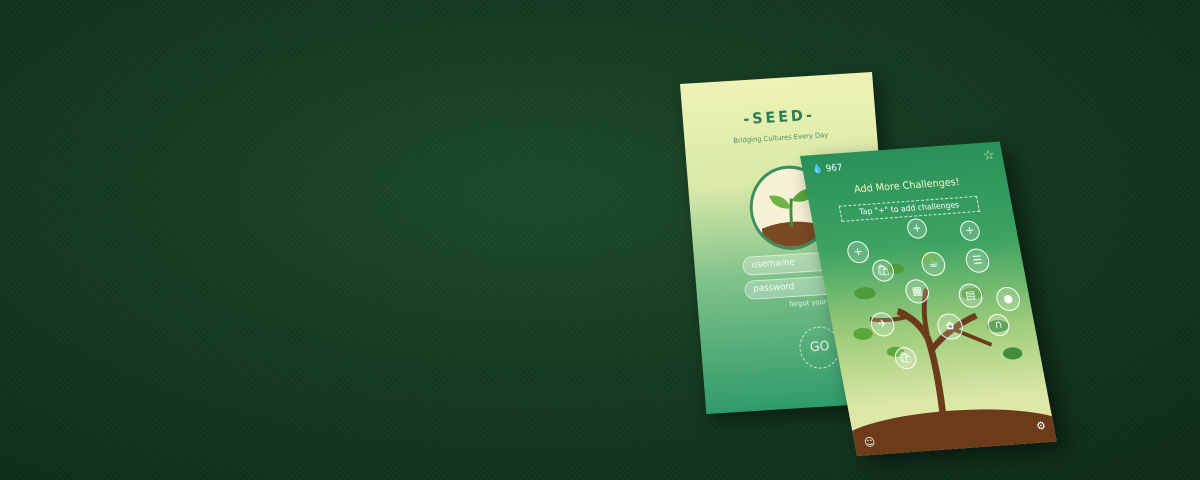  I want to click on user-icon: ☺, so click(869, 442).